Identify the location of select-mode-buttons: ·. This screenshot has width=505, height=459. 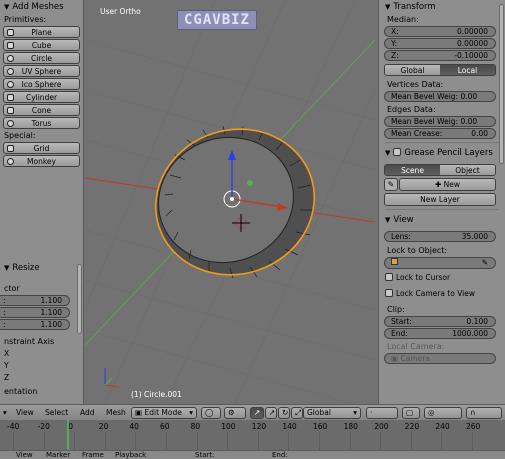
(382, 413).